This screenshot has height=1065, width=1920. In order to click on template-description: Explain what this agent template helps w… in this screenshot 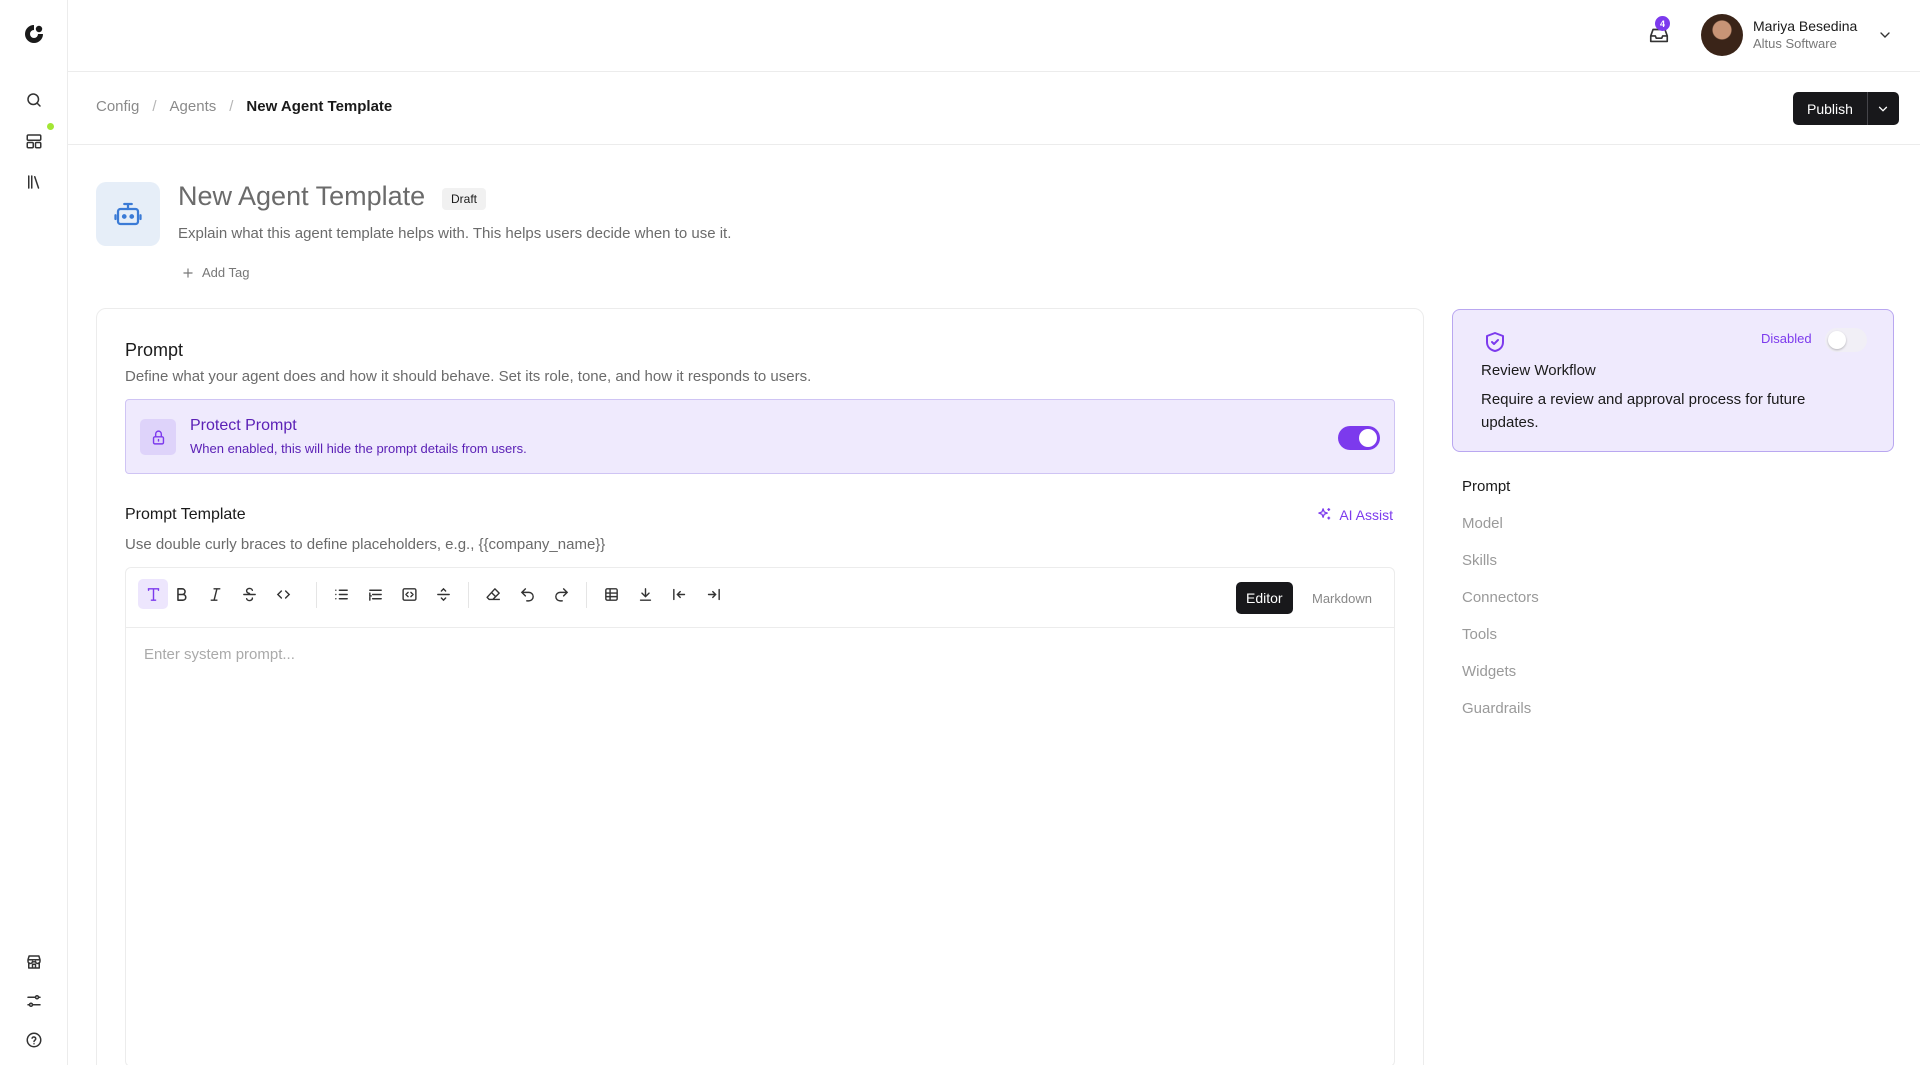, I will do `click(454, 233)`.